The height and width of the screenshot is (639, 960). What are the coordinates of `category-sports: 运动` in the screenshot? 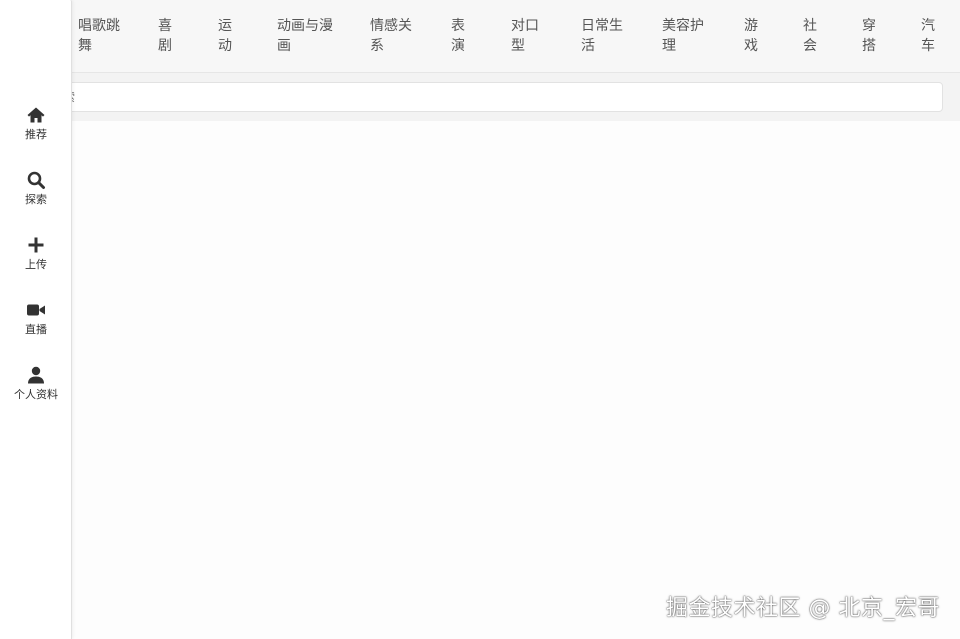 It's located at (226, 36).